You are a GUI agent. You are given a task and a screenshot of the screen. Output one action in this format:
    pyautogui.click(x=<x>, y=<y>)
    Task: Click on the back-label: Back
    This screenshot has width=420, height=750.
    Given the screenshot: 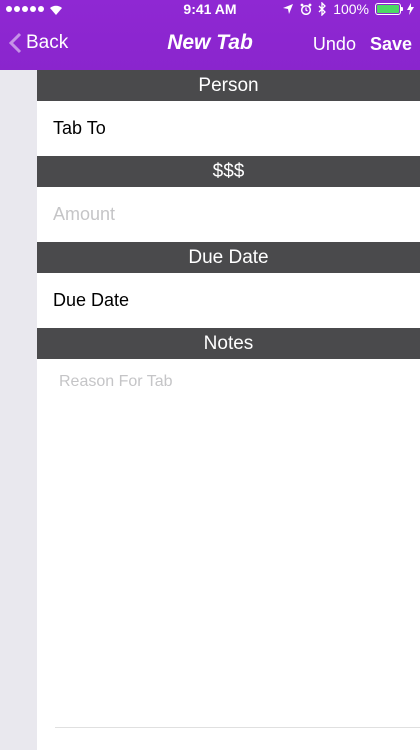 What is the action you would take?
    pyautogui.click(x=47, y=42)
    